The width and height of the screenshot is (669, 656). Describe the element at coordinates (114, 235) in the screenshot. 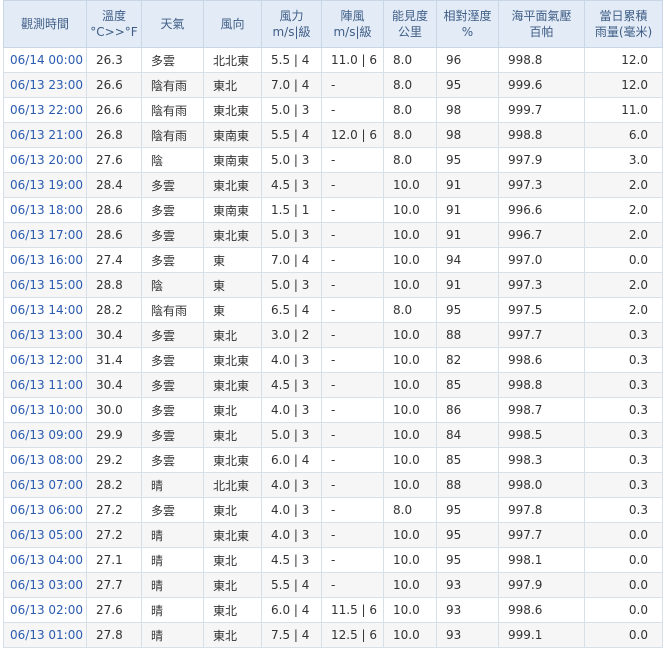

I see `cell-temperature: 28.6` at that location.